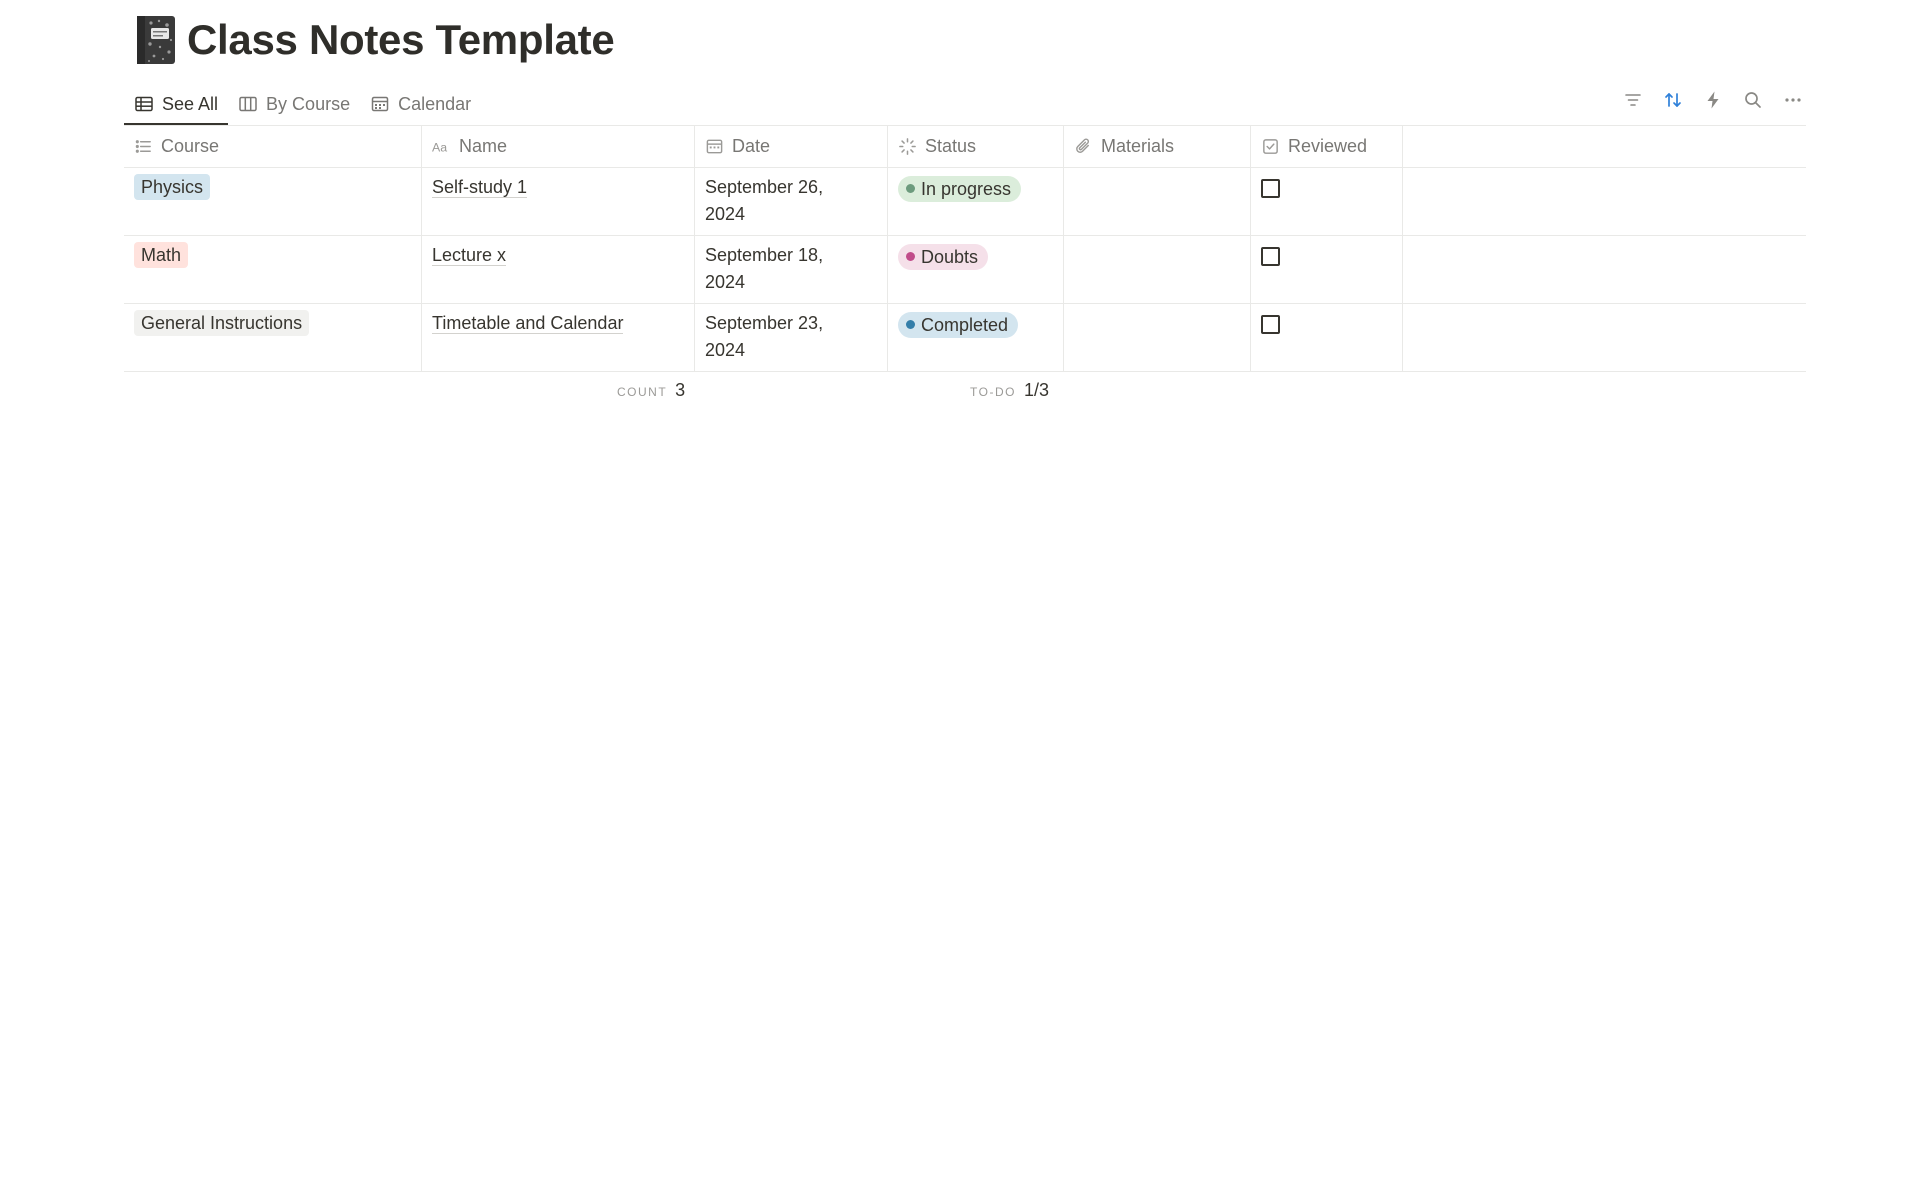  What do you see at coordinates (791, 146) in the screenshot?
I see `column-header-date: Date` at bounding box center [791, 146].